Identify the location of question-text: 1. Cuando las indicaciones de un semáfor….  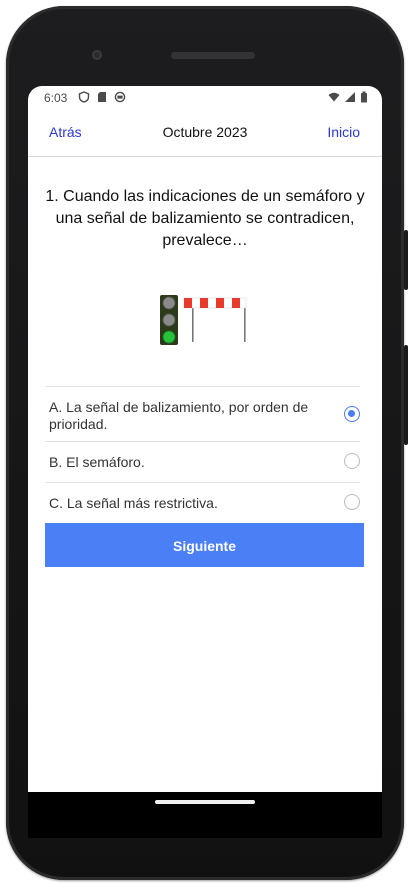
(205, 218).